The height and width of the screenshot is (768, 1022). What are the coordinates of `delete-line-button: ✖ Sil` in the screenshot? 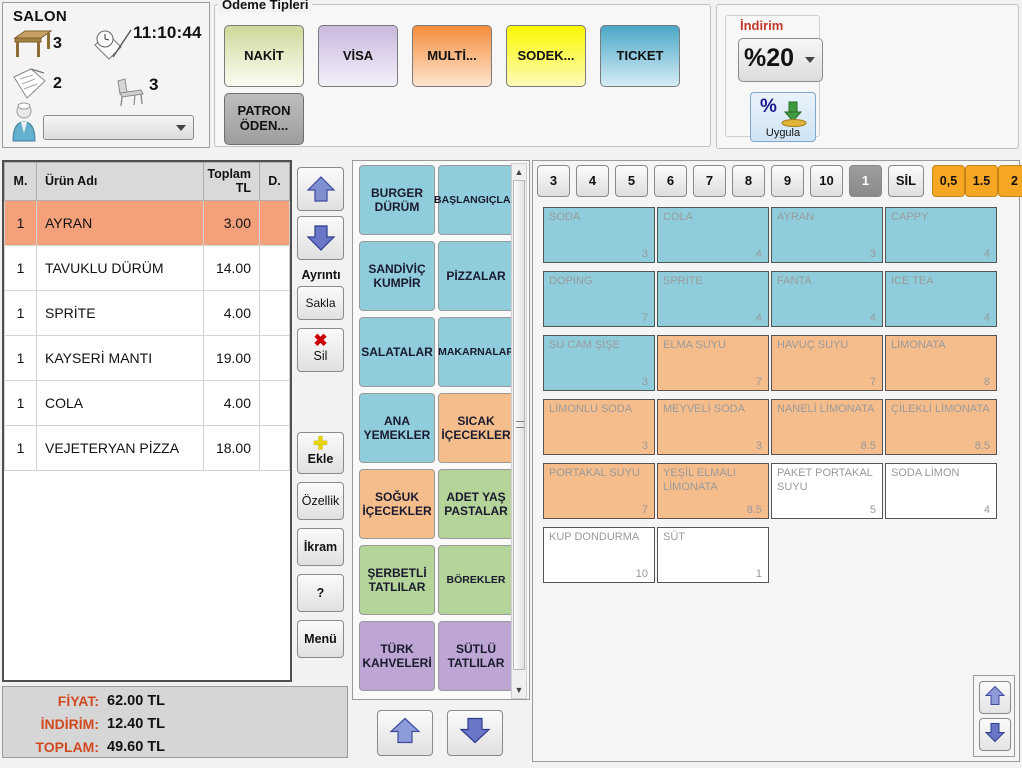 It's located at (320, 350).